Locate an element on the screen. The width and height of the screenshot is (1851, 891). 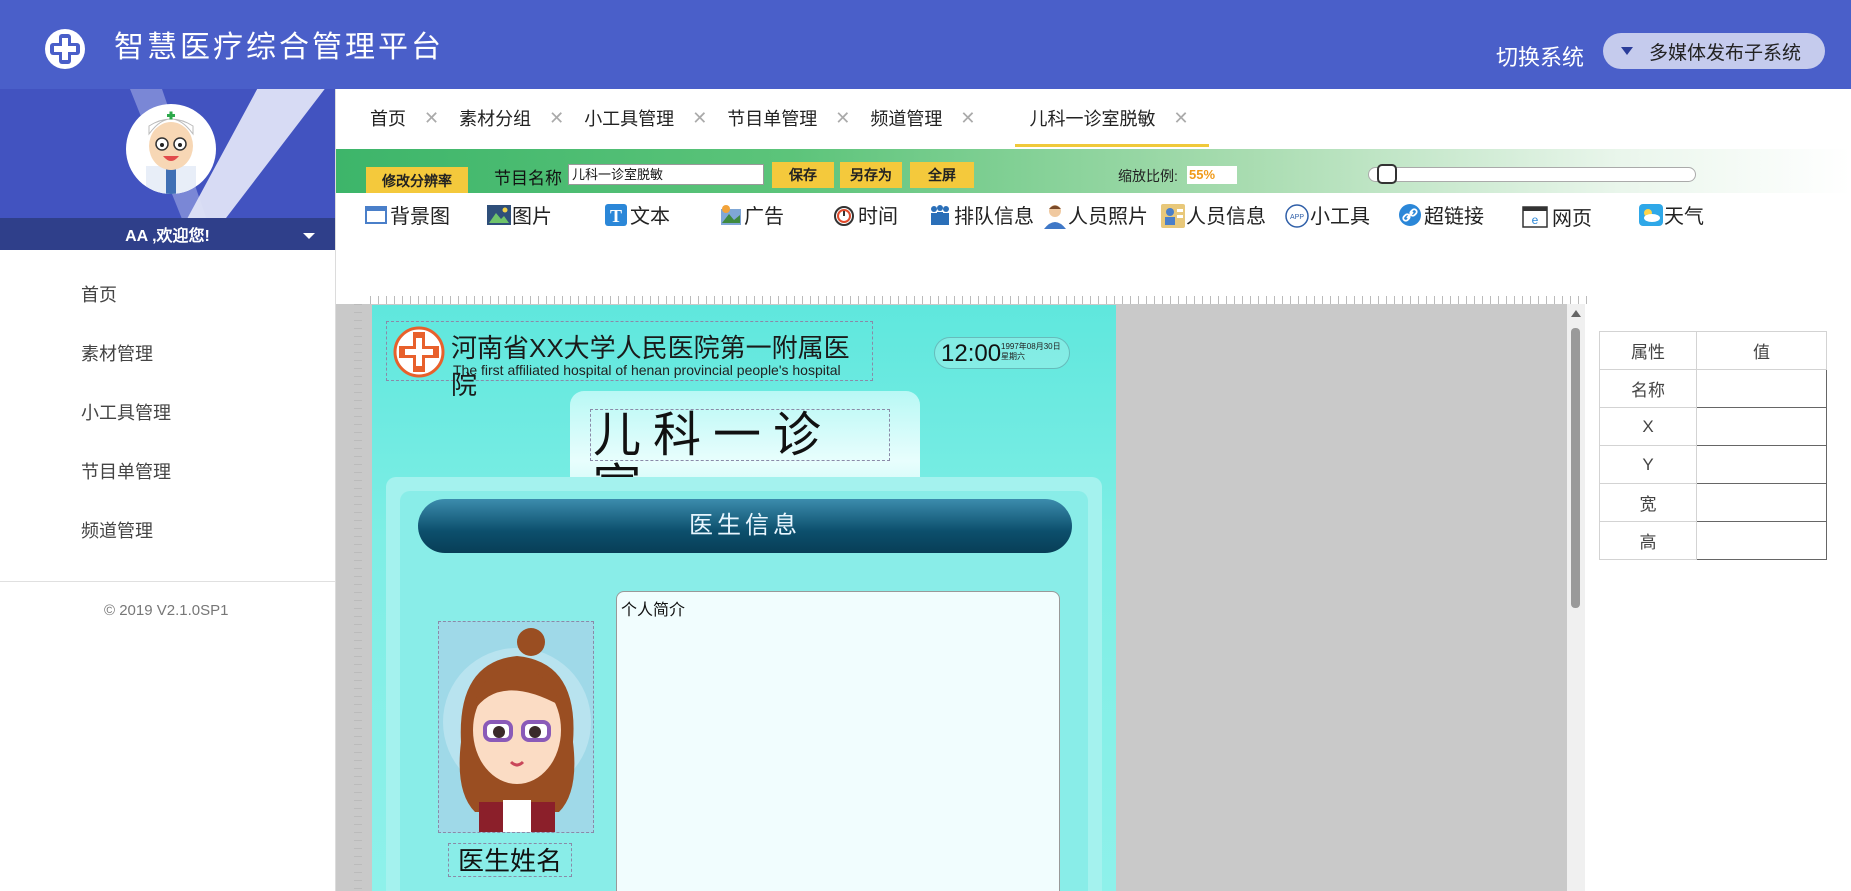
tab-widget-management: 小工具管理 ✕ is located at coordinates (655, 118).